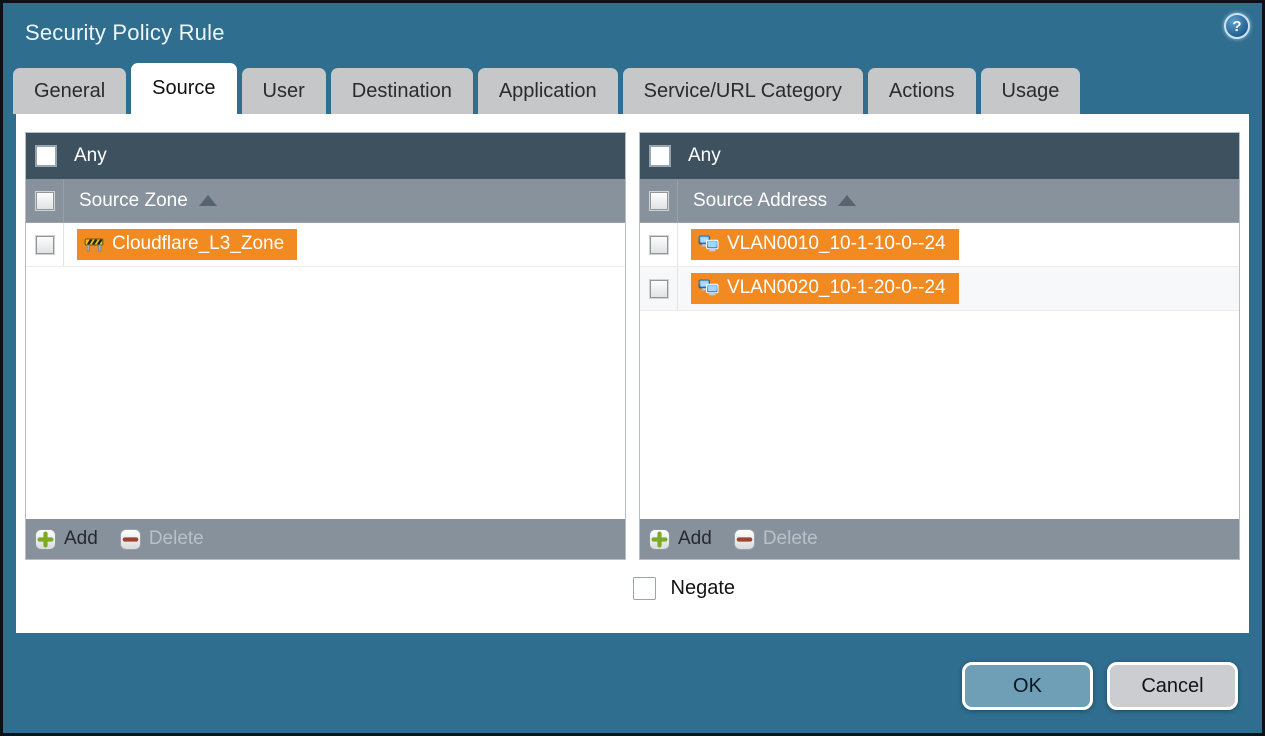 The image size is (1265, 736). I want to click on zone-icon, so click(94, 244).